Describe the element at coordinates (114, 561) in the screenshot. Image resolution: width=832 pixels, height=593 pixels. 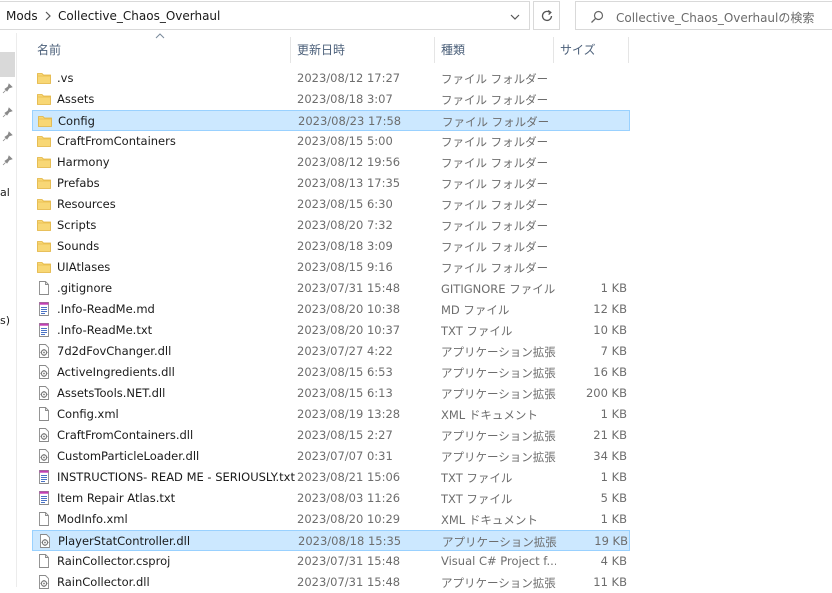
I see `file-name: RainCollector.csproj` at that location.